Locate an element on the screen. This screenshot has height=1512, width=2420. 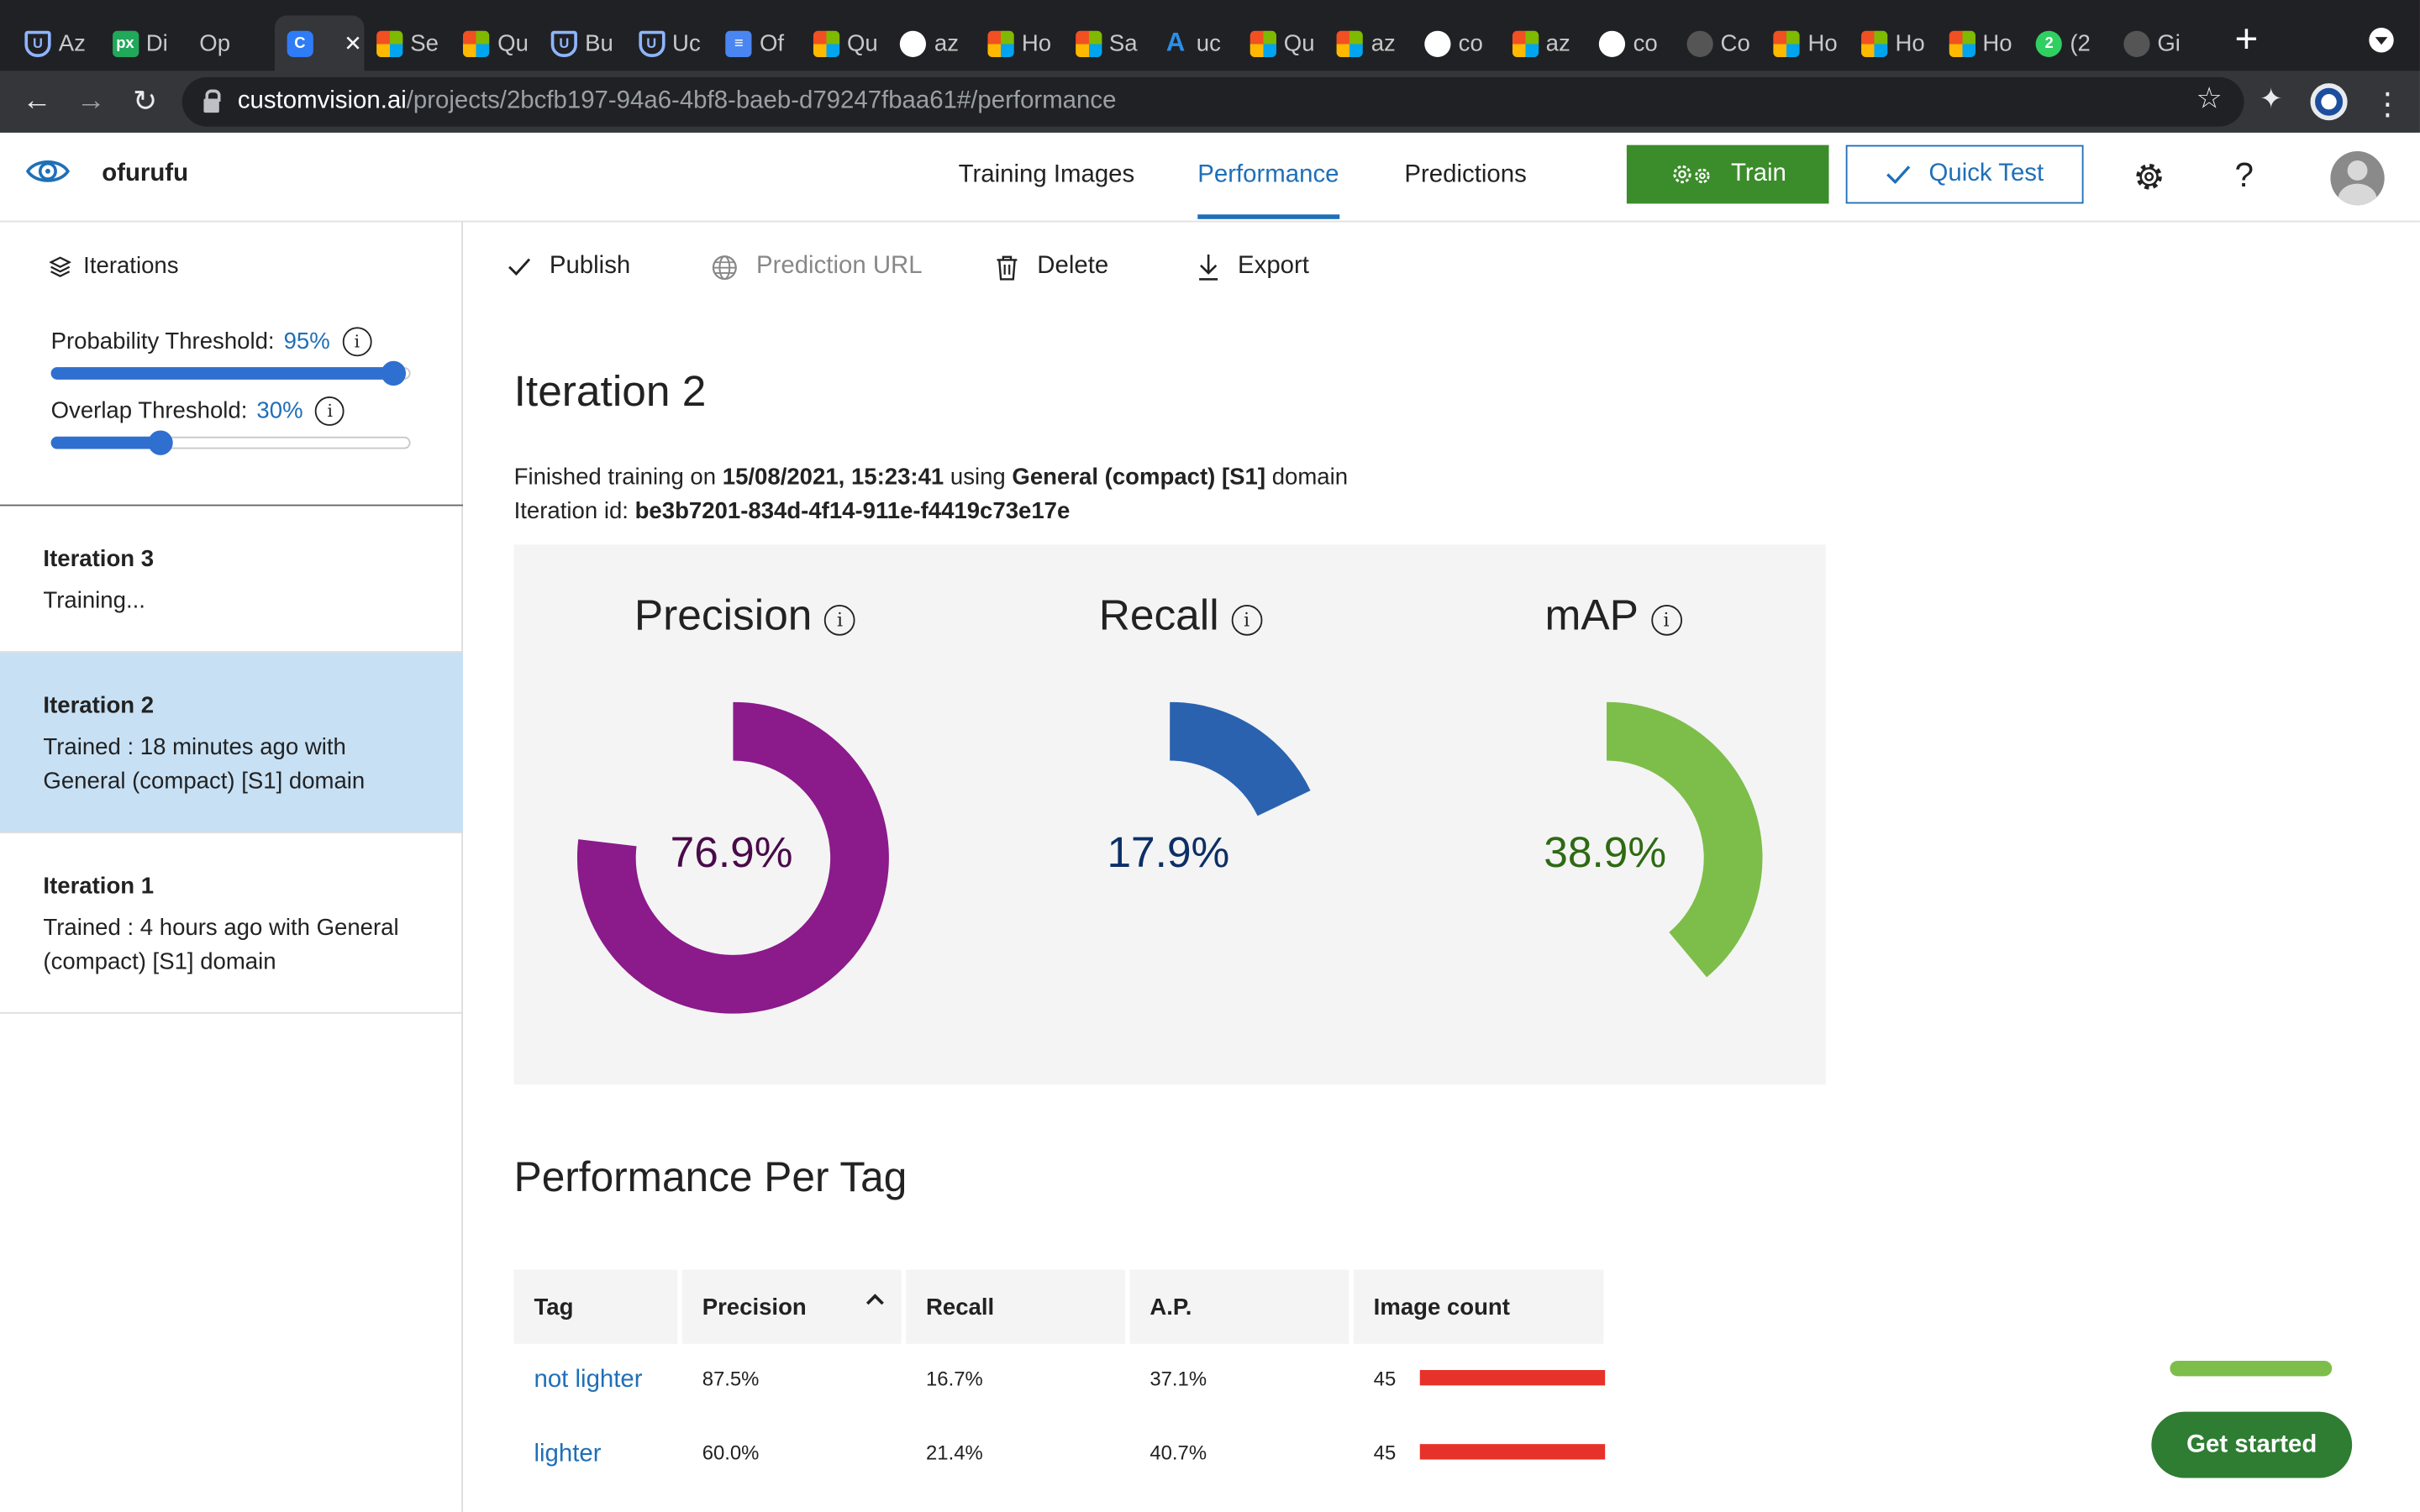
overlap-slider-fill is located at coordinates (105, 442).